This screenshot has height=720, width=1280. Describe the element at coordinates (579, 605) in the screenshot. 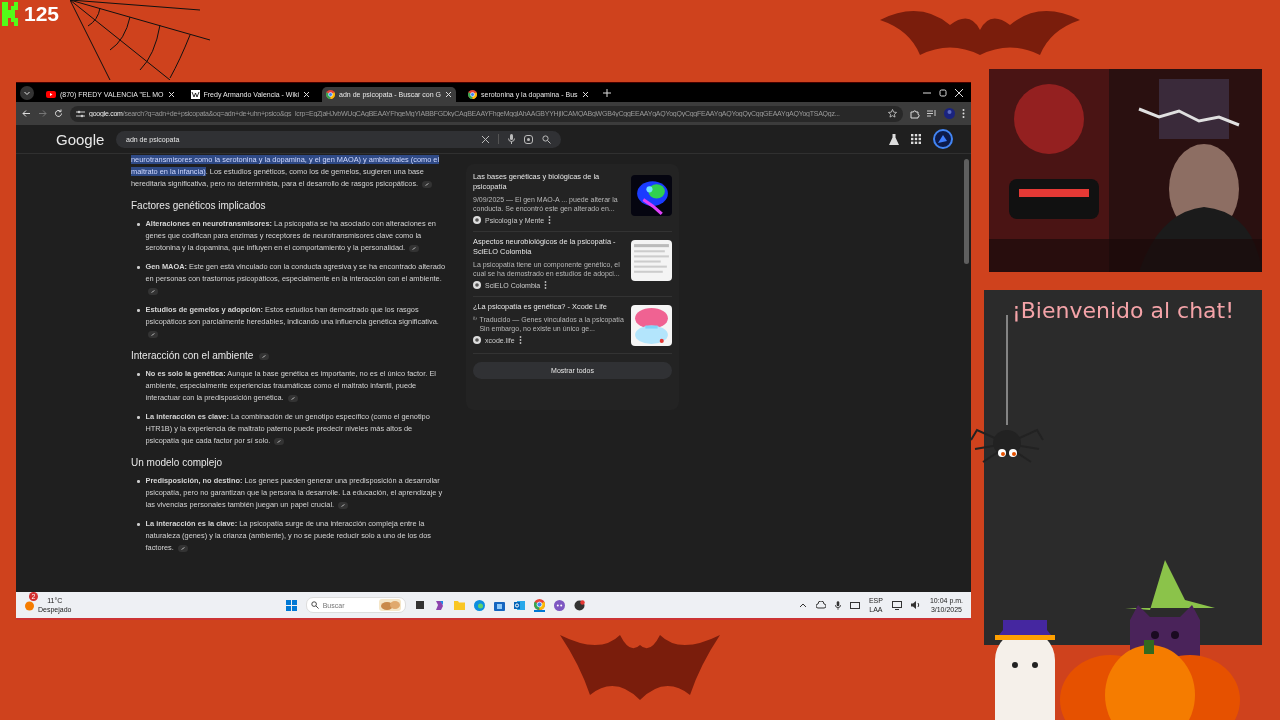

I see `app-icon` at that location.